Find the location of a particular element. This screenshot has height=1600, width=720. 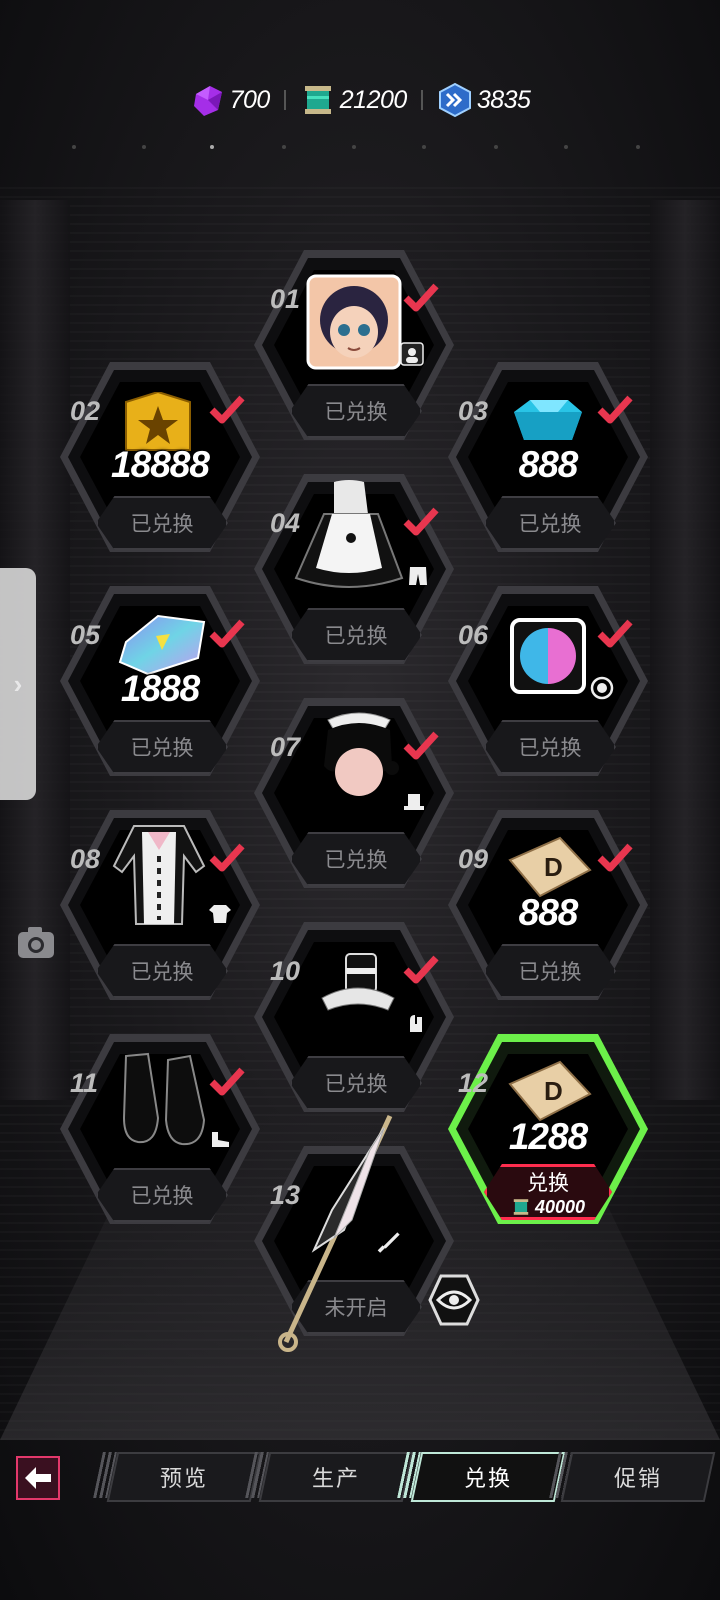

reward-node-08: 08 已兑换 is located at coordinates (160, 915).